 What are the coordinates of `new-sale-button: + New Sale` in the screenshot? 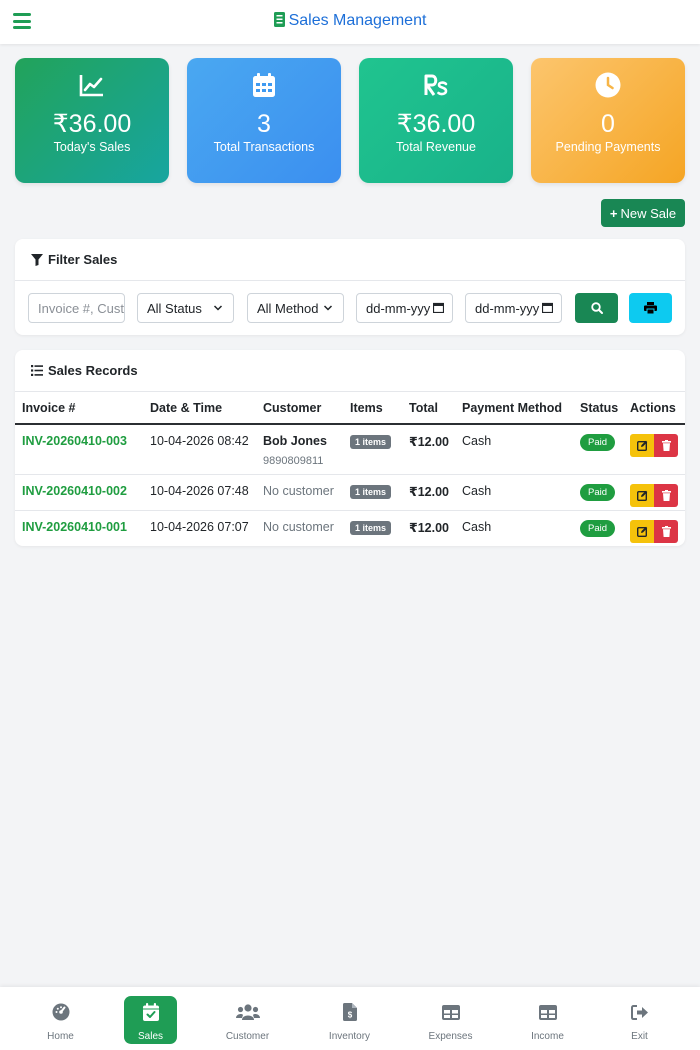 It's located at (643, 213).